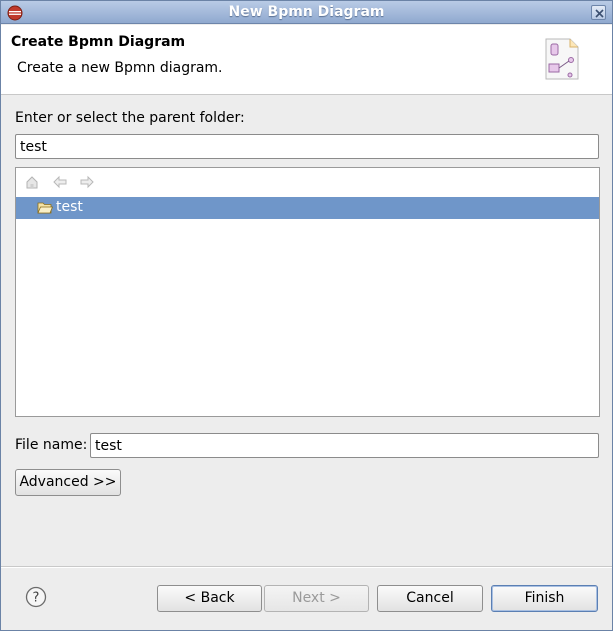 The width and height of the screenshot is (613, 631). What do you see at coordinates (307, 146) in the screenshot?
I see `parent-folder-input` at bounding box center [307, 146].